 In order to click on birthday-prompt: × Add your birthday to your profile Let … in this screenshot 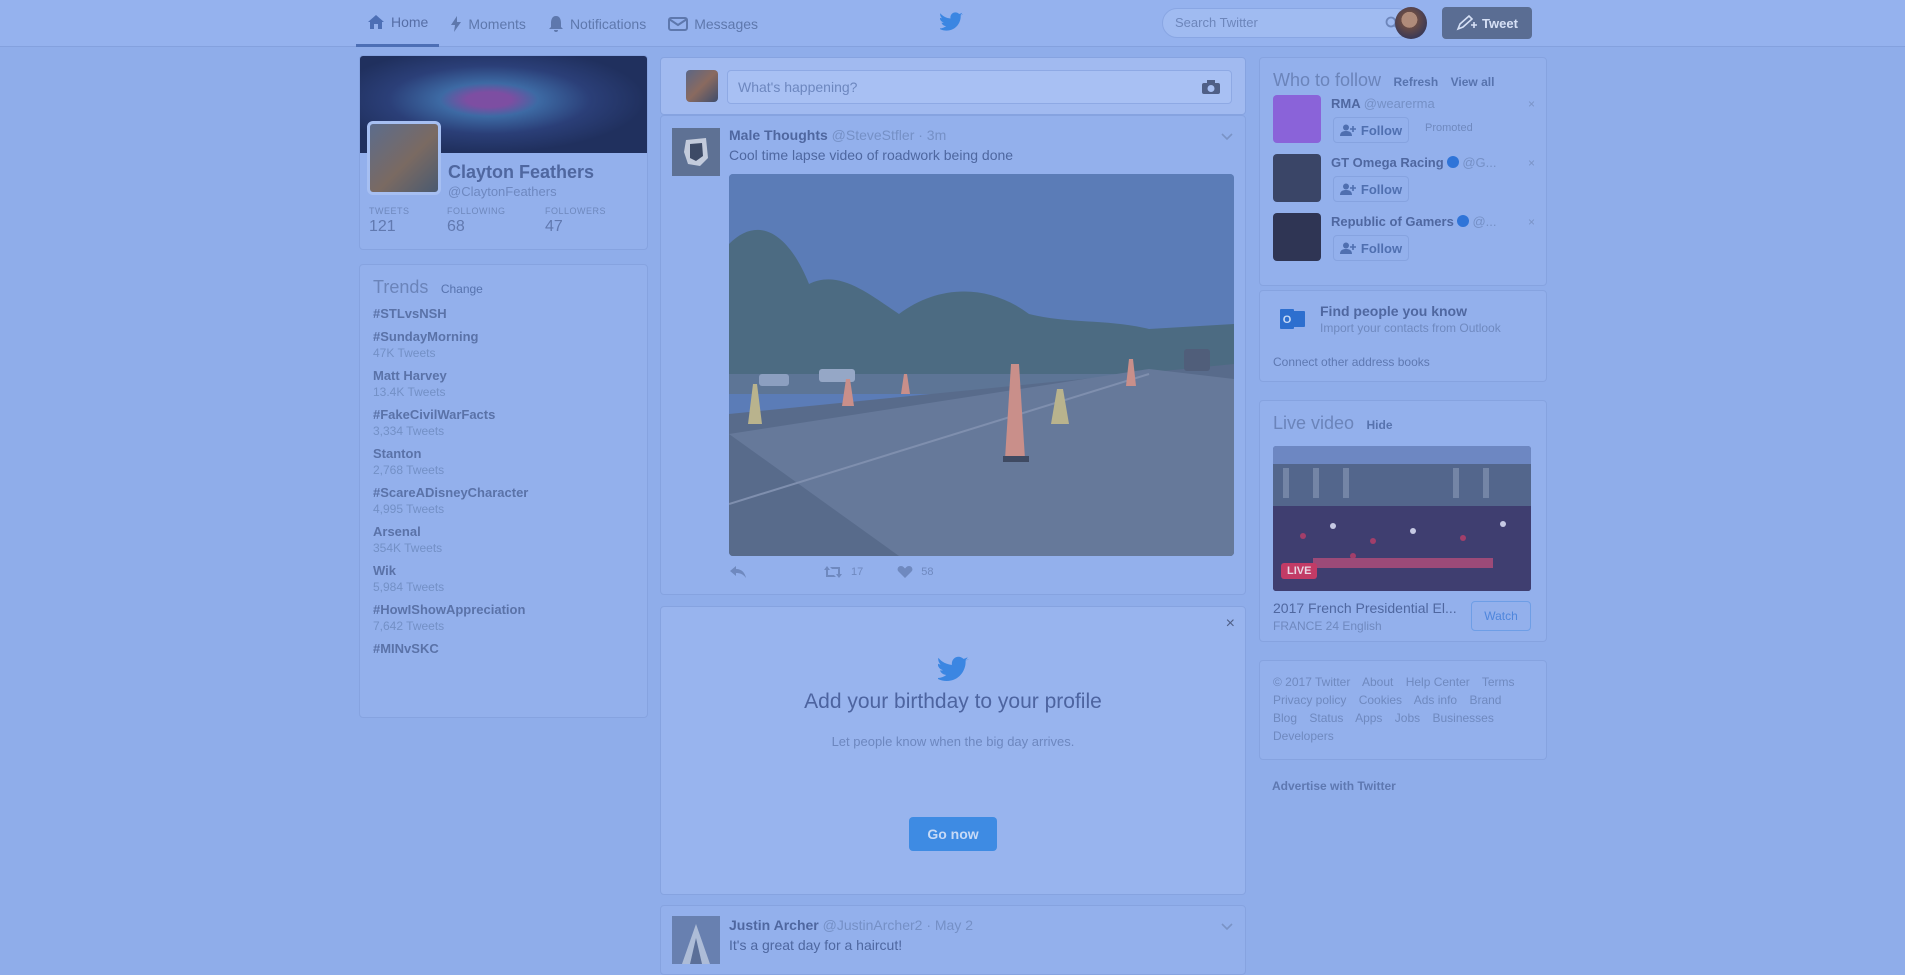, I will do `click(953, 750)`.